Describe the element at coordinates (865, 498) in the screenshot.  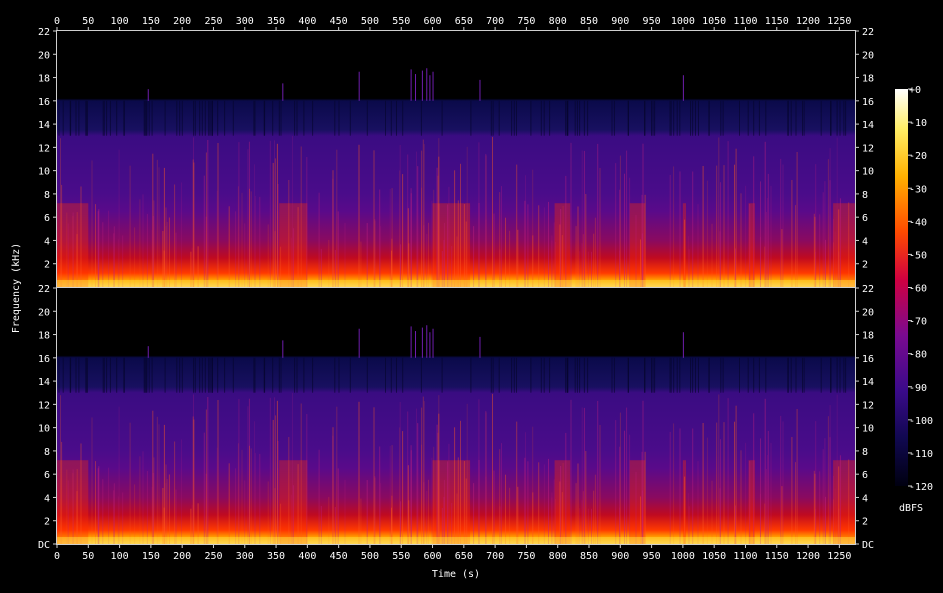
I see `y-tick-label-right: 4` at that location.